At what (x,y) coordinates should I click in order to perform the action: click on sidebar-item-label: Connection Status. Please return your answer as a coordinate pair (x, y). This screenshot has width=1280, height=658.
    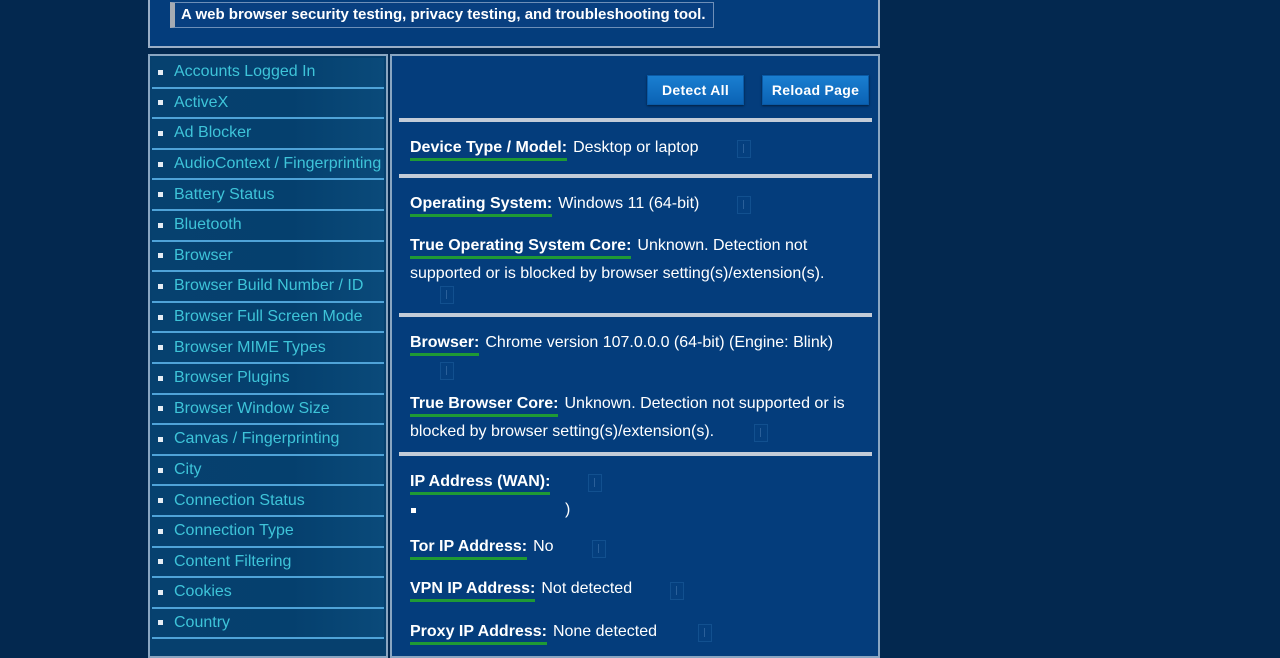
    Looking at the image, I should click on (239, 501).